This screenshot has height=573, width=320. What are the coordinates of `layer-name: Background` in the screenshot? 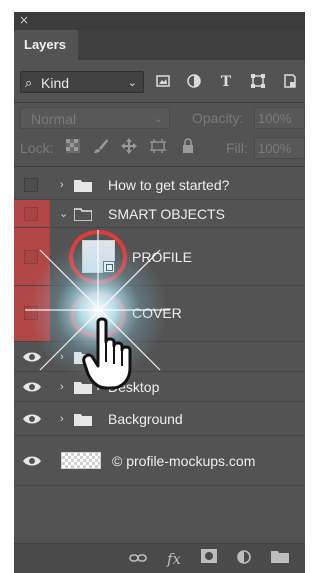 It's located at (145, 419).